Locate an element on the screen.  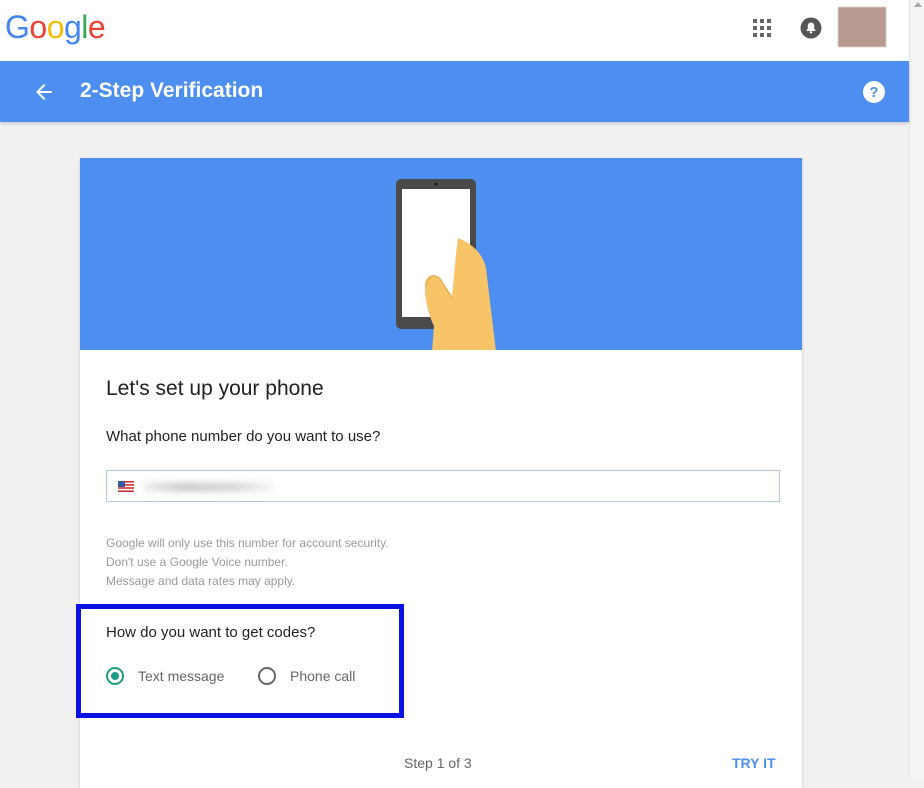
info-line: Message and data rates may apply. is located at coordinates (201, 581).